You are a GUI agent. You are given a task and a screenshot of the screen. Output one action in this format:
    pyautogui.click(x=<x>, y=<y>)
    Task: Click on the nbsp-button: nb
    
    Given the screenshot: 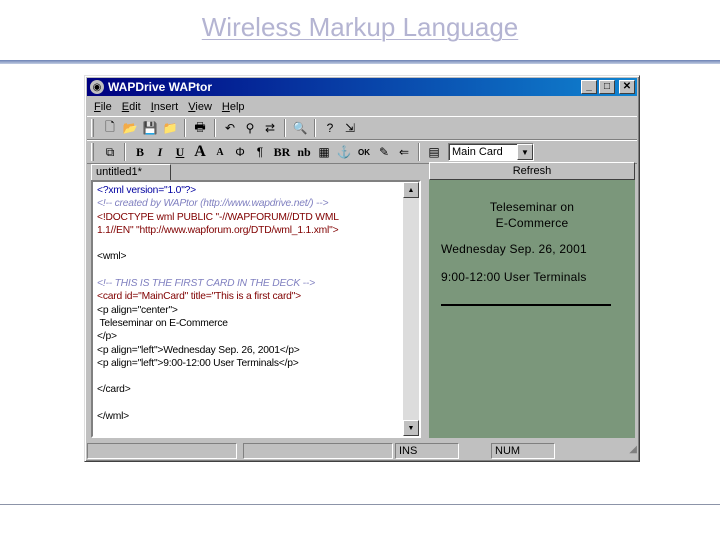 What is the action you would take?
    pyautogui.click(x=304, y=152)
    